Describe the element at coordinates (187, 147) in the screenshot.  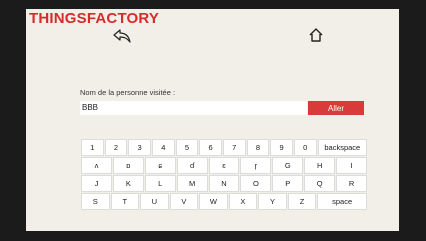
I see `key: 5` at that location.